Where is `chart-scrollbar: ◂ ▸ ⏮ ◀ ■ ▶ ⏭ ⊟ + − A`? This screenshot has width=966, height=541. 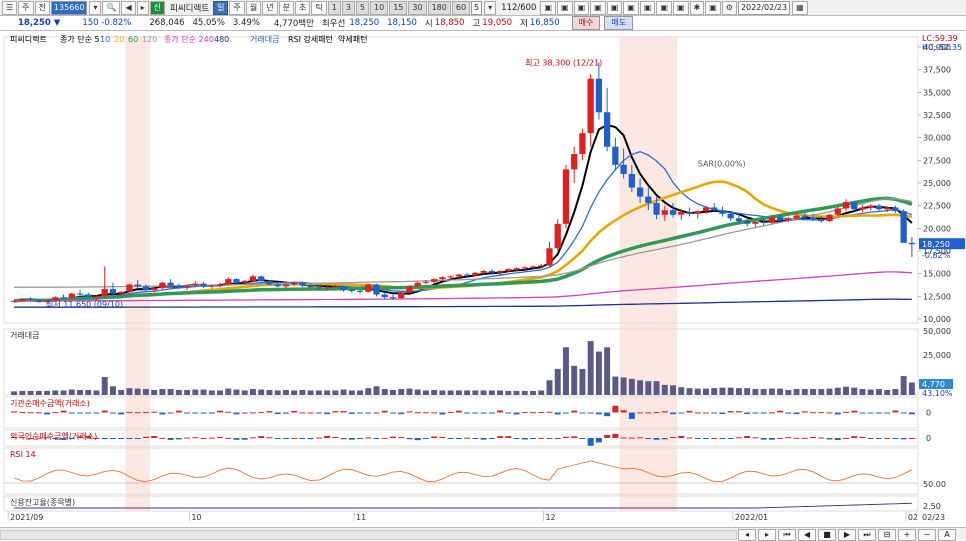 chart-scrollbar: ◂ ▸ ⏮ ◀ ■ ▶ ⏭ ⊟ + − A is located at coordinates (483, 534).